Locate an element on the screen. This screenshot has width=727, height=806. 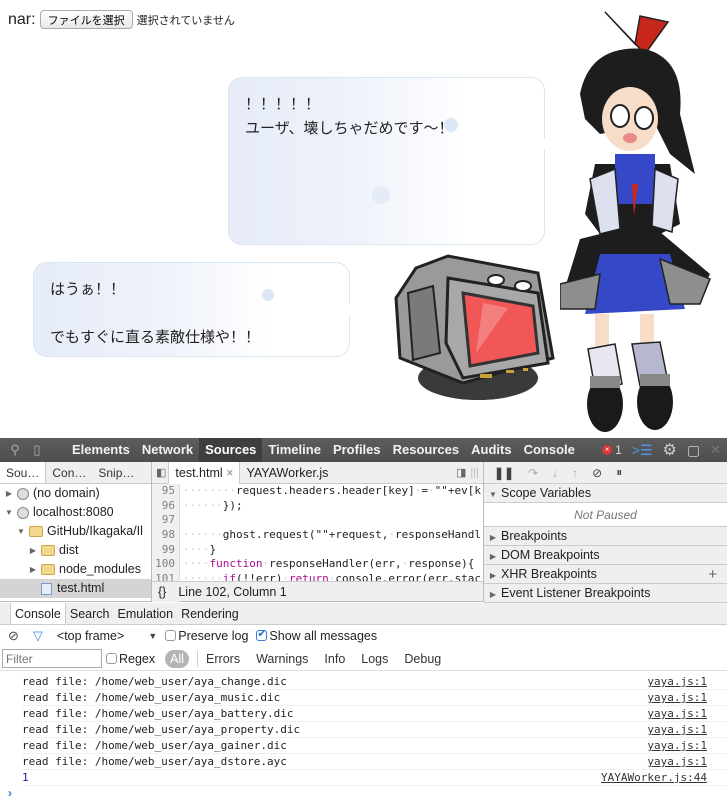
scope-variables-header: ▼ Scope Variables is located at coordinates (605, 493).